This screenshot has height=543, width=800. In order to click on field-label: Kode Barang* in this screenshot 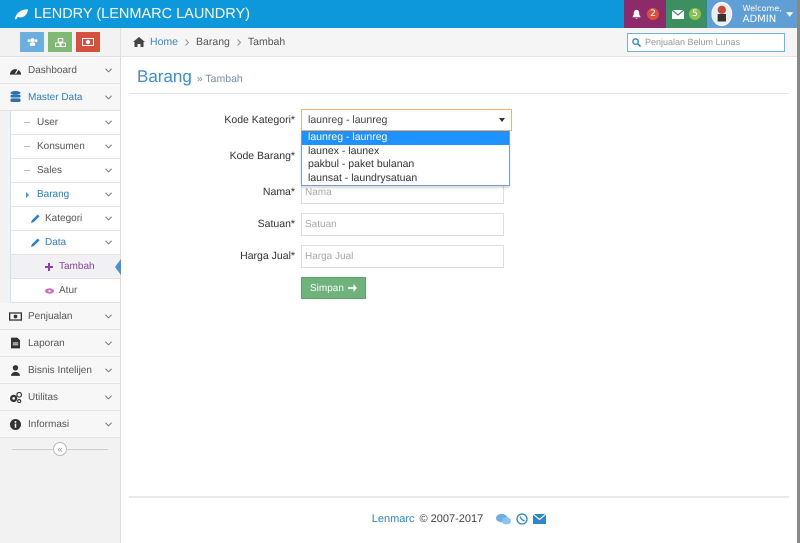, I will do `click(261, 156)`.